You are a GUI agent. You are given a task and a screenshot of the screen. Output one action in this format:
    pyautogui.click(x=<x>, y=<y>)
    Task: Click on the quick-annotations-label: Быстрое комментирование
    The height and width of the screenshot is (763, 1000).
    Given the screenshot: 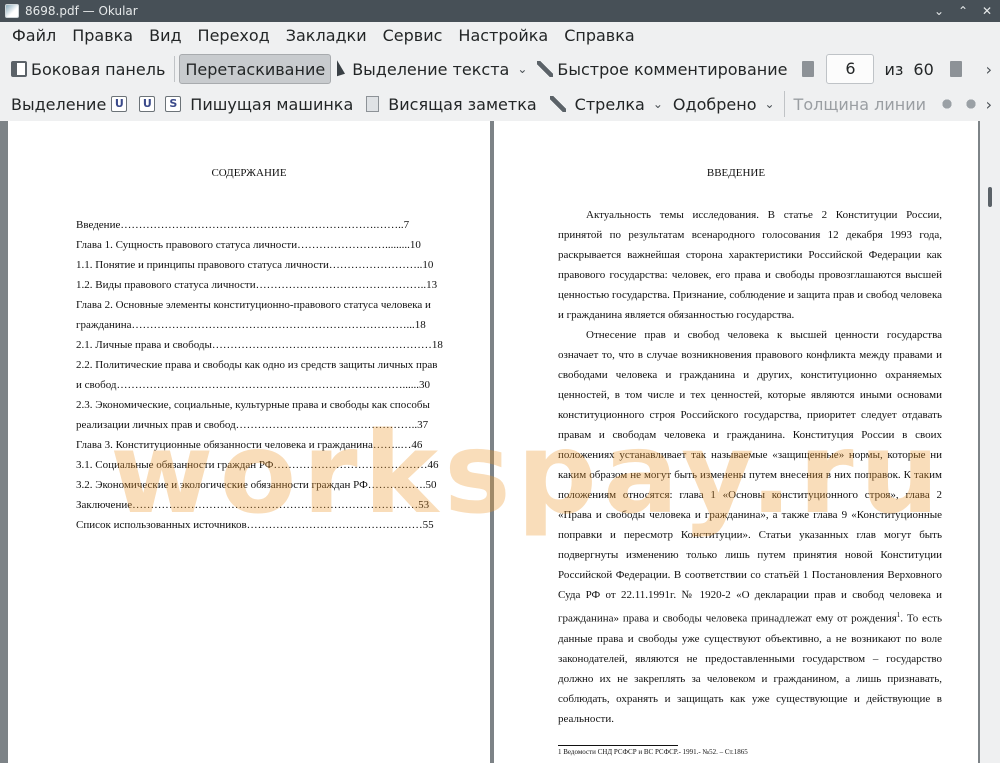 What is the action you would take?
    pyautogui.click(x=672, y=69)
    